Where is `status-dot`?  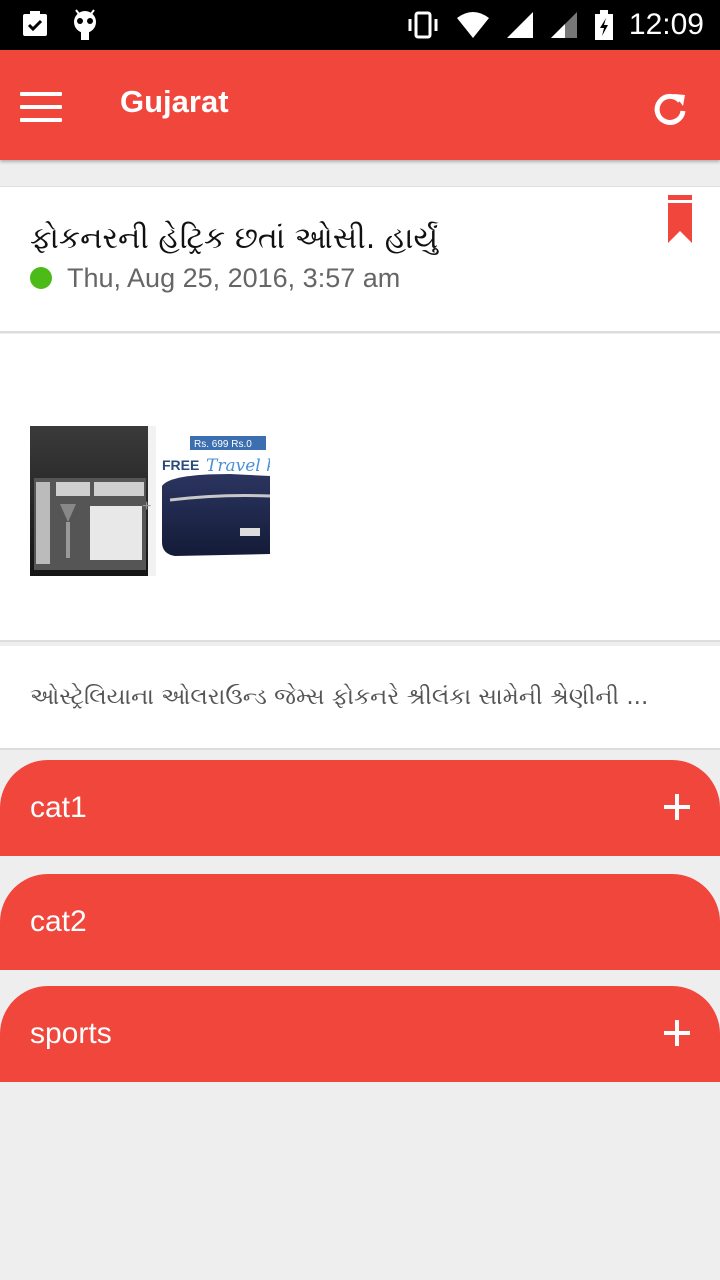 status-dot is located at coordinates (41, 278).